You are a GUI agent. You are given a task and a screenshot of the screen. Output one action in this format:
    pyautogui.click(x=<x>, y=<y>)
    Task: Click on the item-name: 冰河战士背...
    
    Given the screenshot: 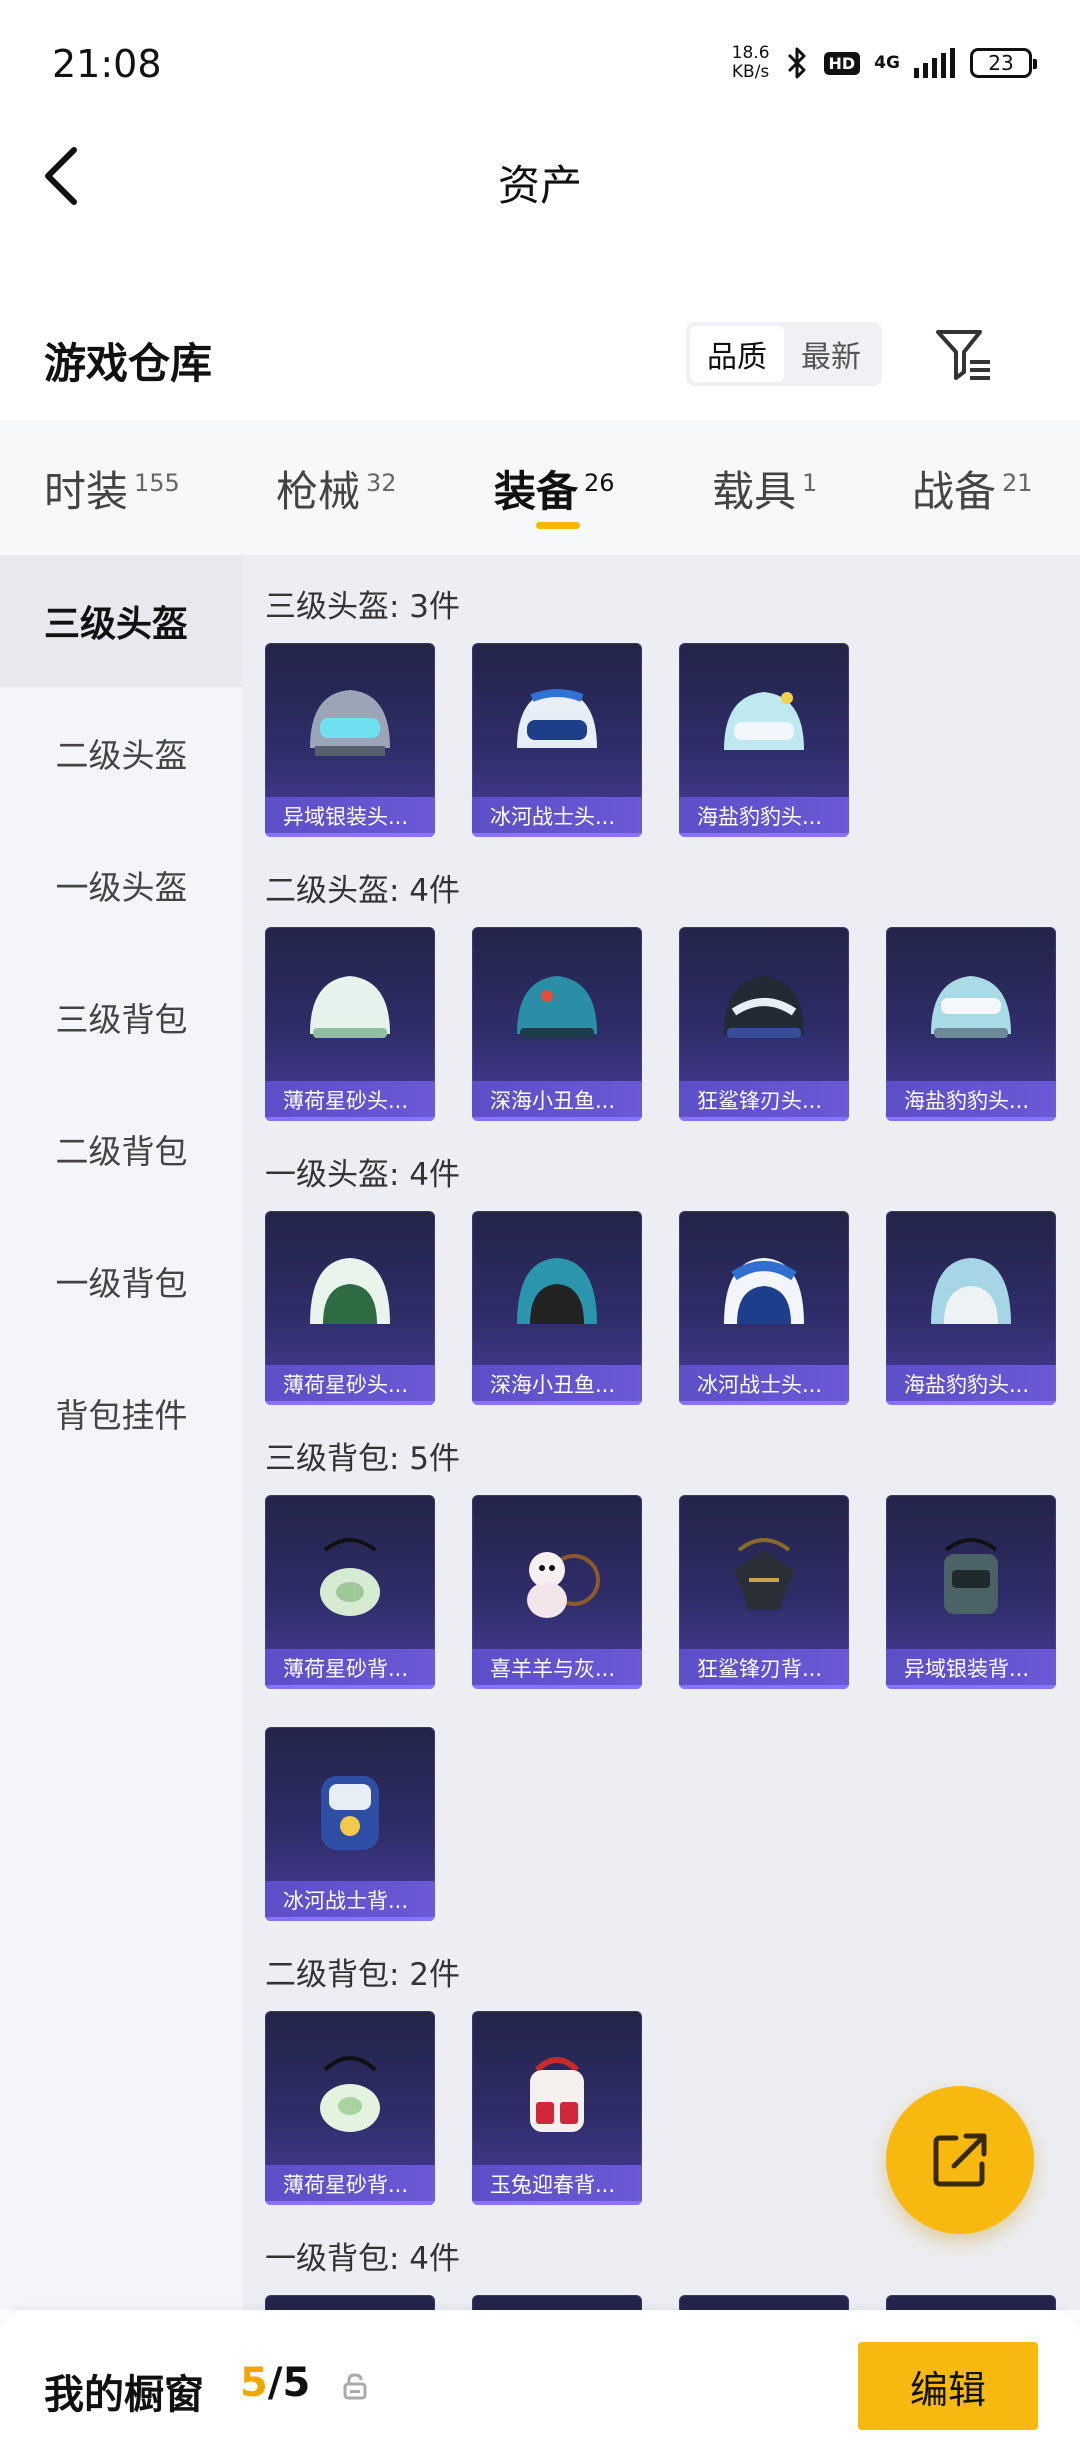 What is the action you would take?
    pyautogui.click(x=350, y=1901)
    